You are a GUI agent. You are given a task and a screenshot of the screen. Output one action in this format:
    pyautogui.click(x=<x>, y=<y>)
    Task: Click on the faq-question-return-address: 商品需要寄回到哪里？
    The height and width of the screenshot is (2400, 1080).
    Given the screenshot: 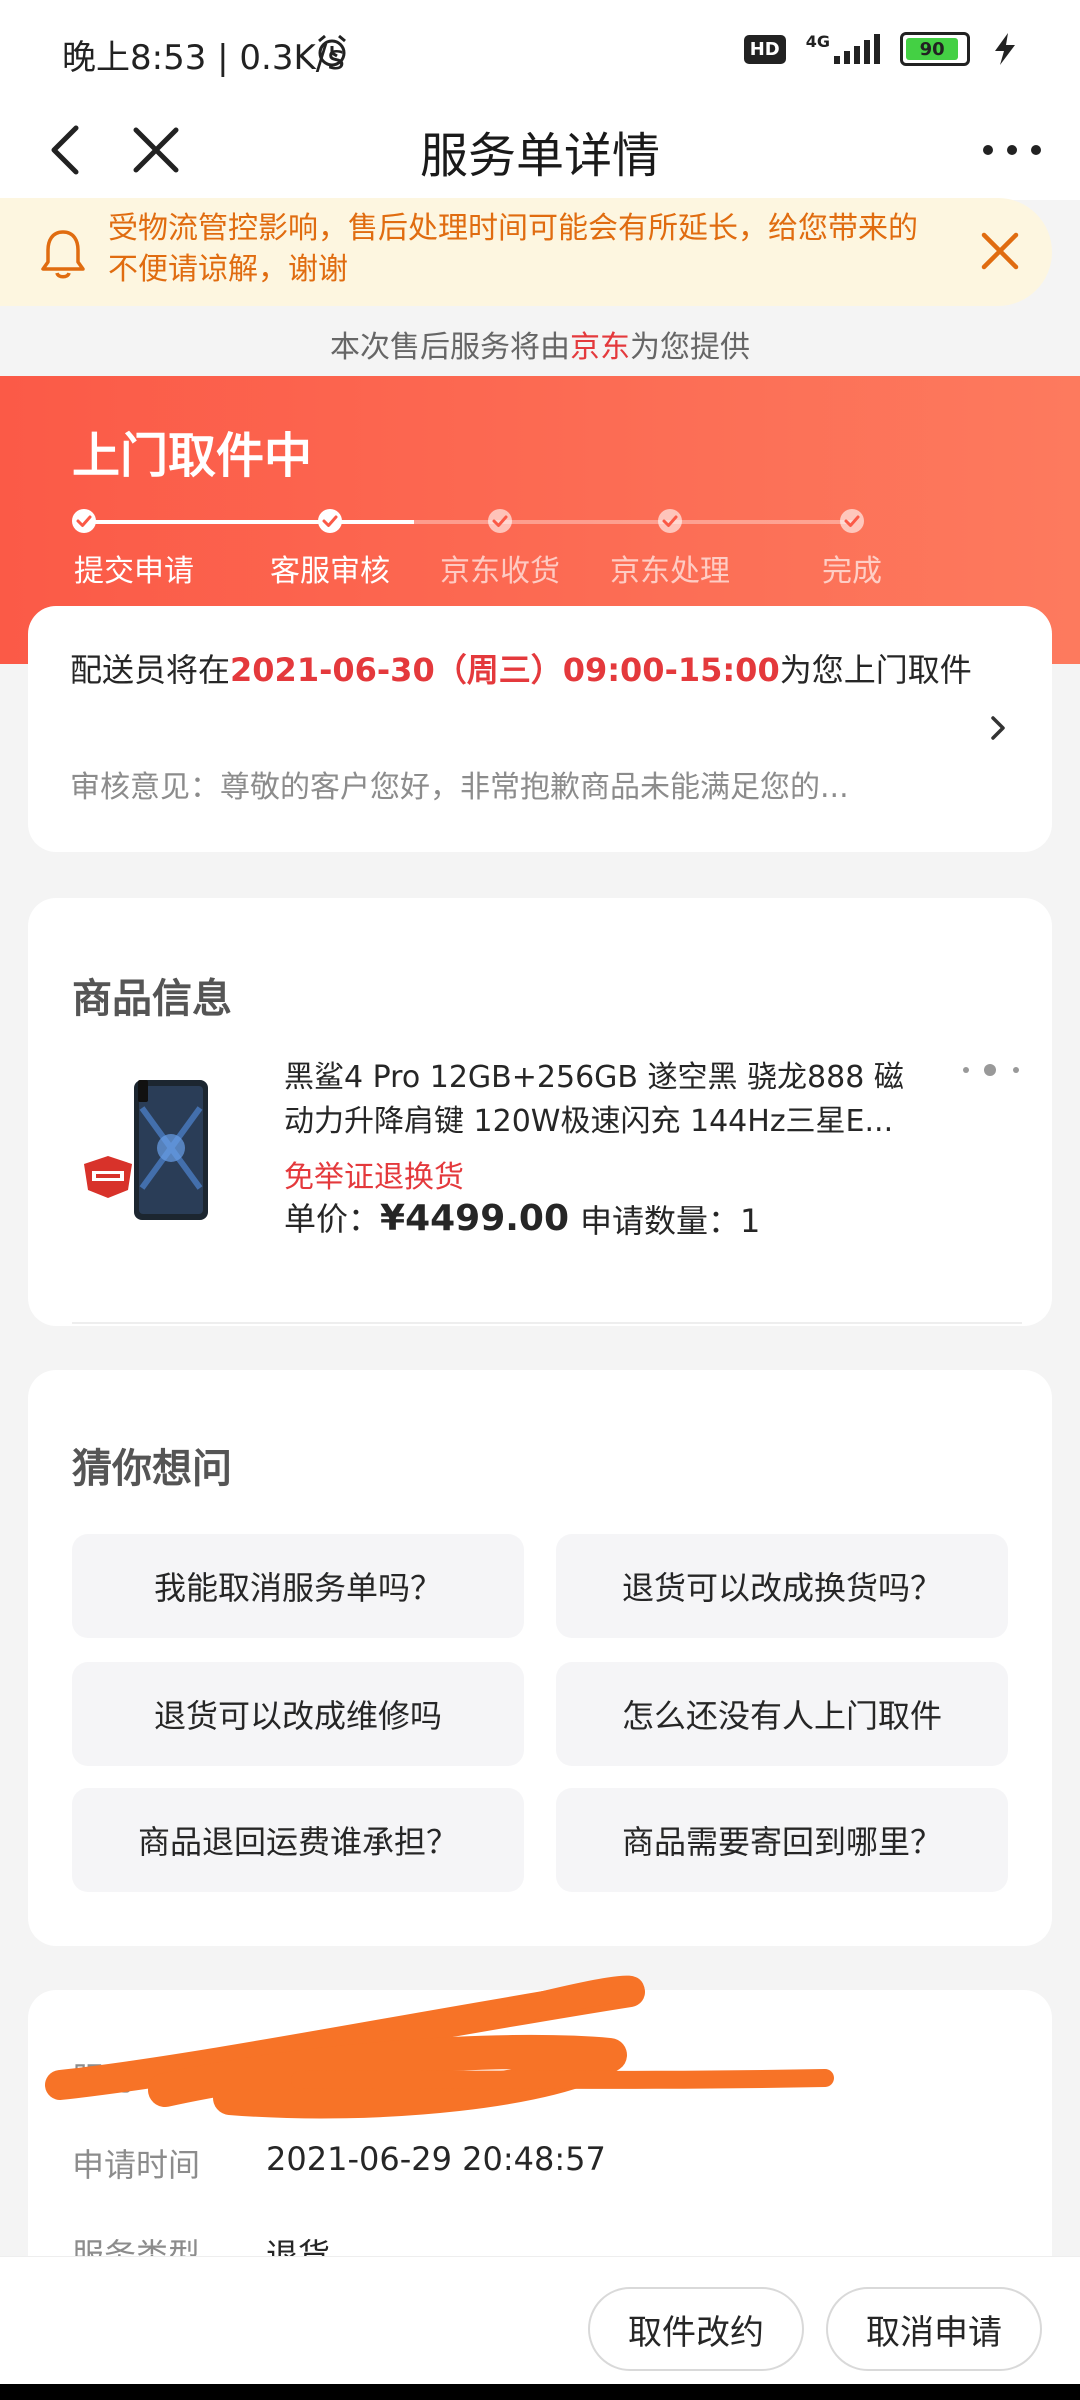 What is the action you would take?
    pyautogui.click(x=782, y=1840)
    